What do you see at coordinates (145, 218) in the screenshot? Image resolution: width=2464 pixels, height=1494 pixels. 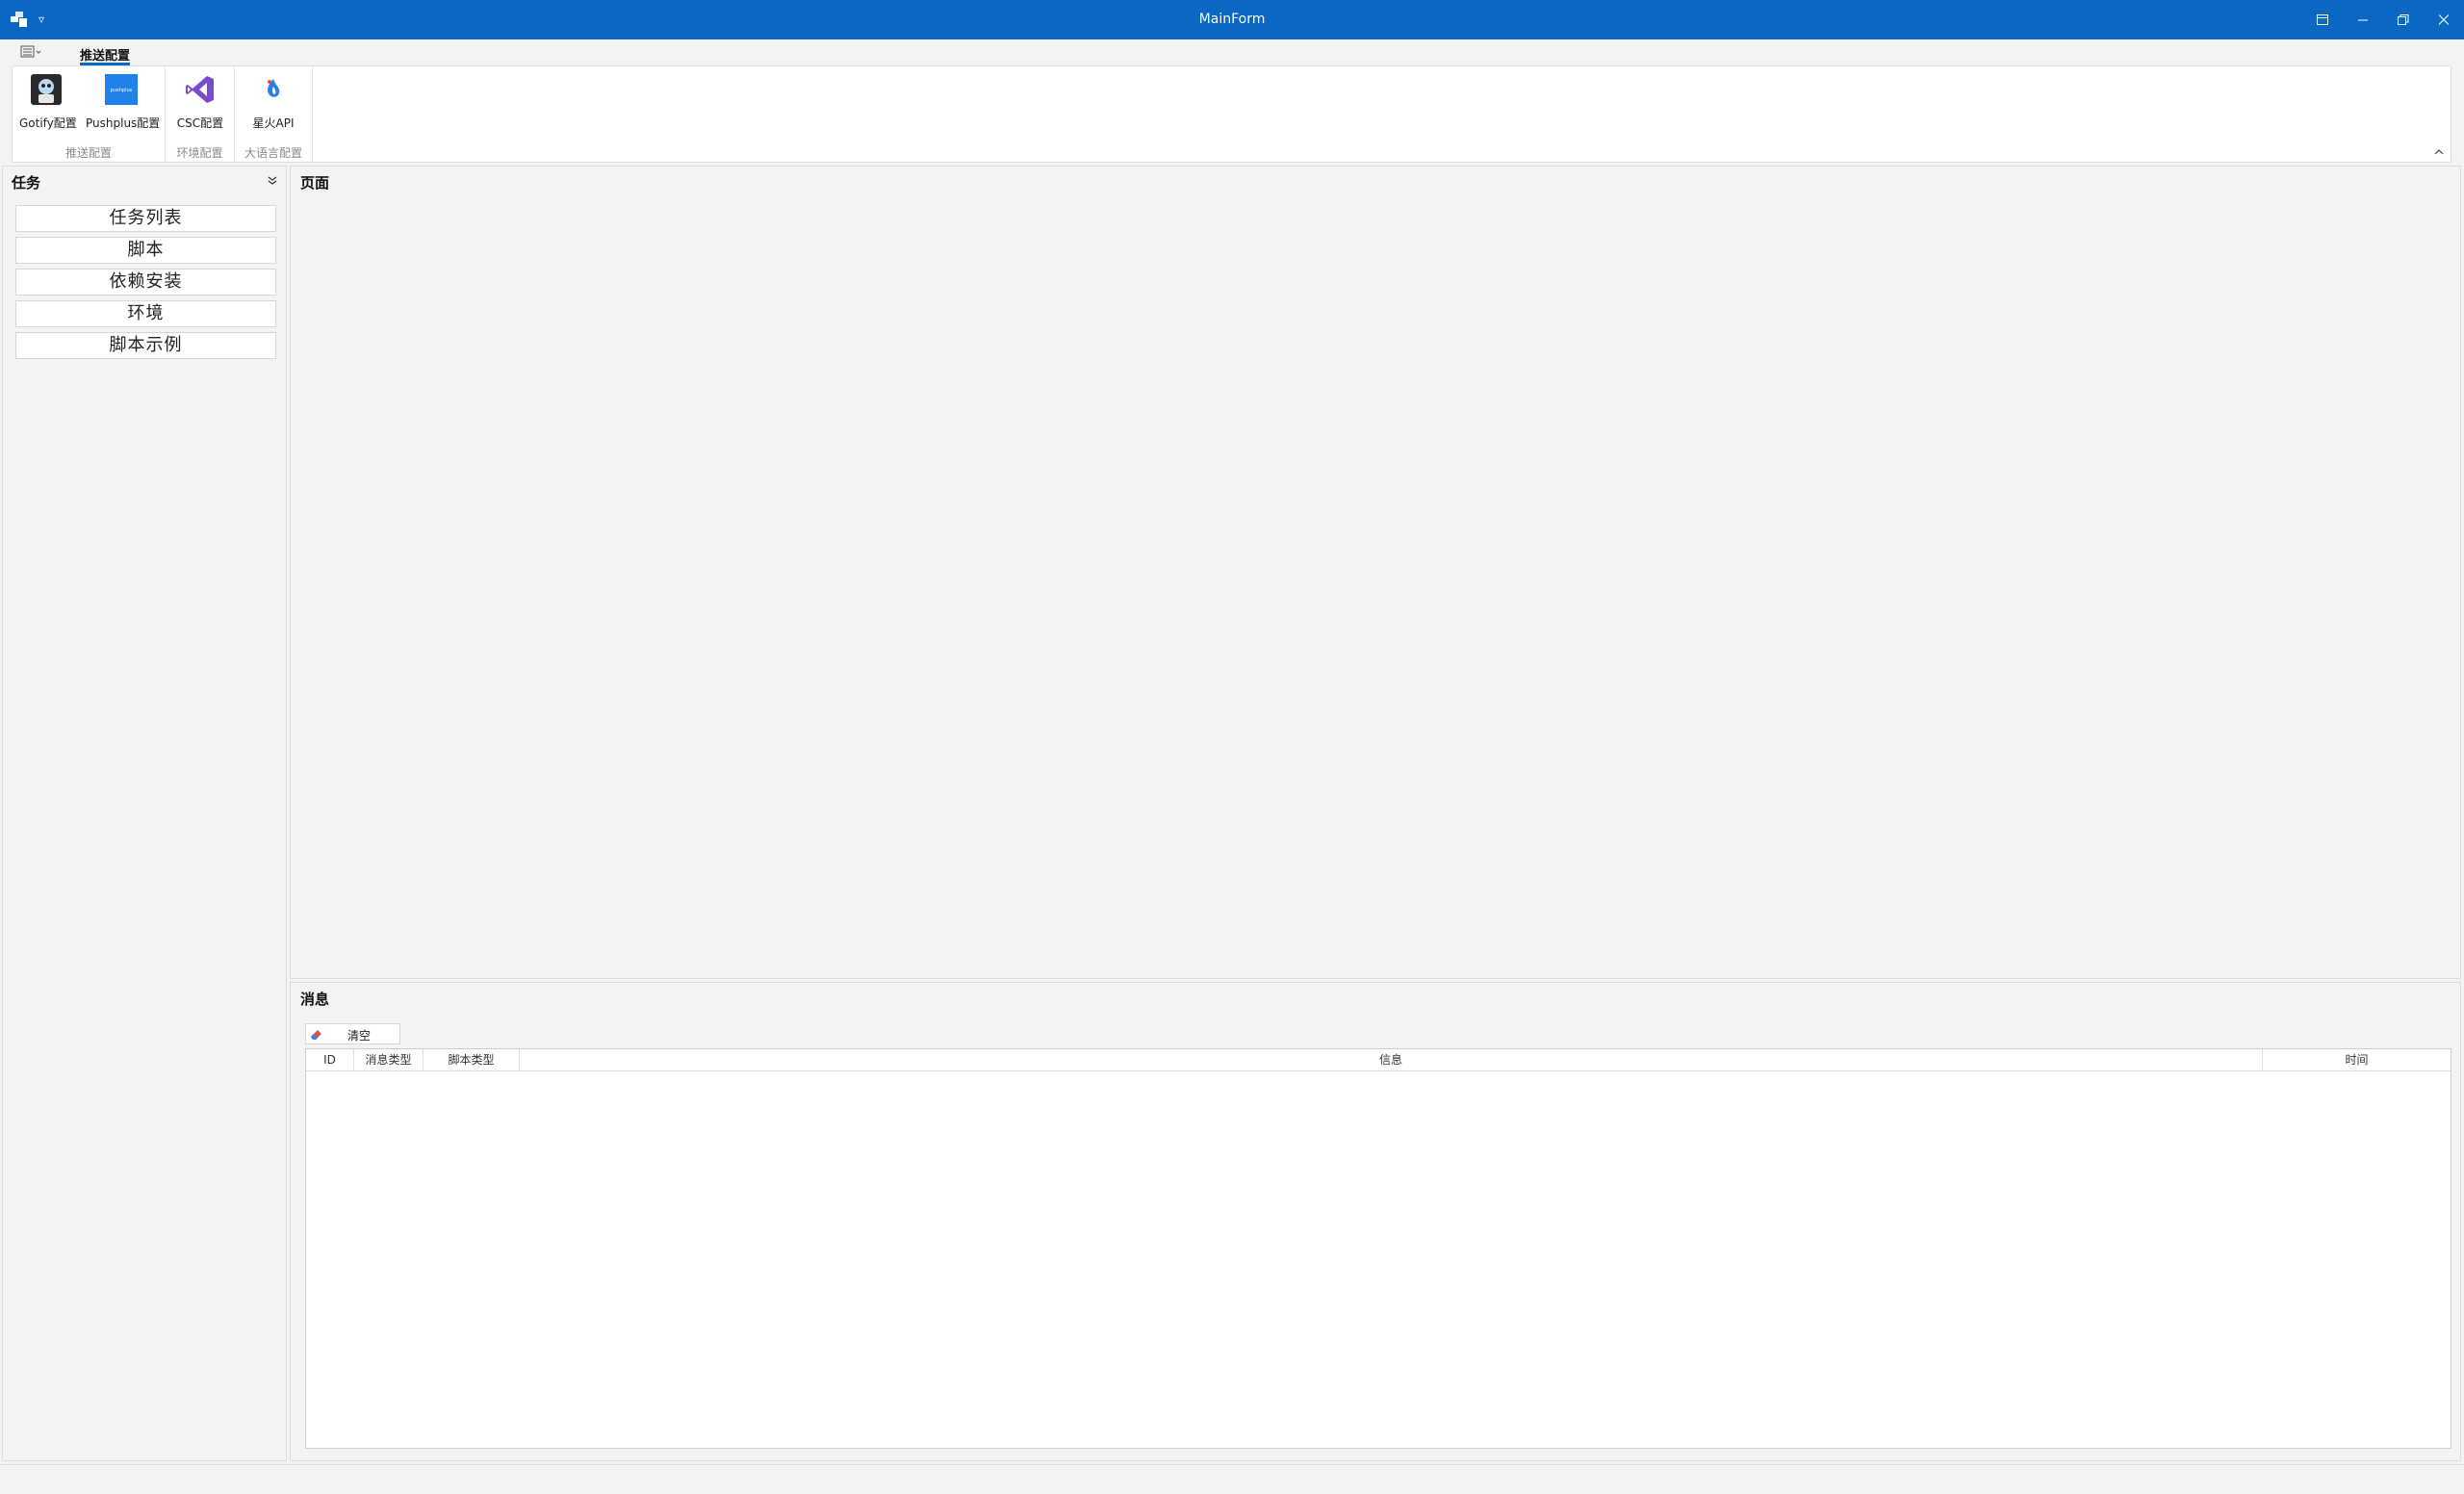 I see `nav-task-list-button: 任务列表` at bounding box center [145, 218].